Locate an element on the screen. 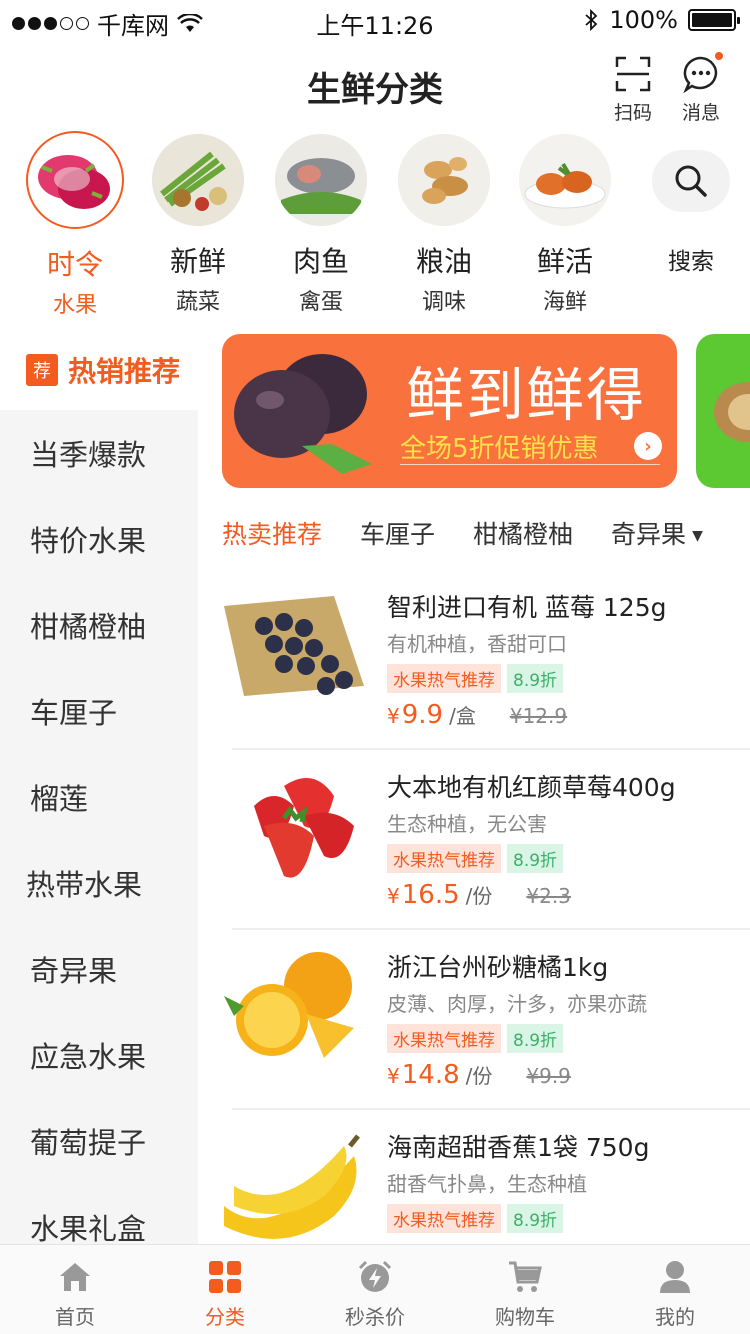 Image resolution: width=750 pixels, height=1334 pixels. sidebar-item: 榴莲 is located at coordinates (99, 797).